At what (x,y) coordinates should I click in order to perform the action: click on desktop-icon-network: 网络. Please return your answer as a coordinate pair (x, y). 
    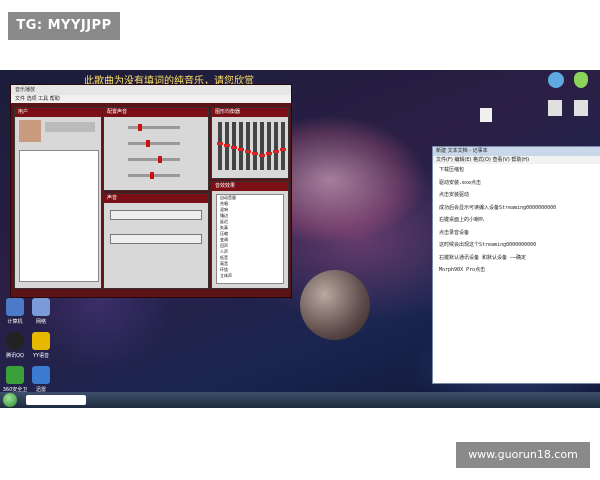
    Looking at the image, I should click on (41, 311).